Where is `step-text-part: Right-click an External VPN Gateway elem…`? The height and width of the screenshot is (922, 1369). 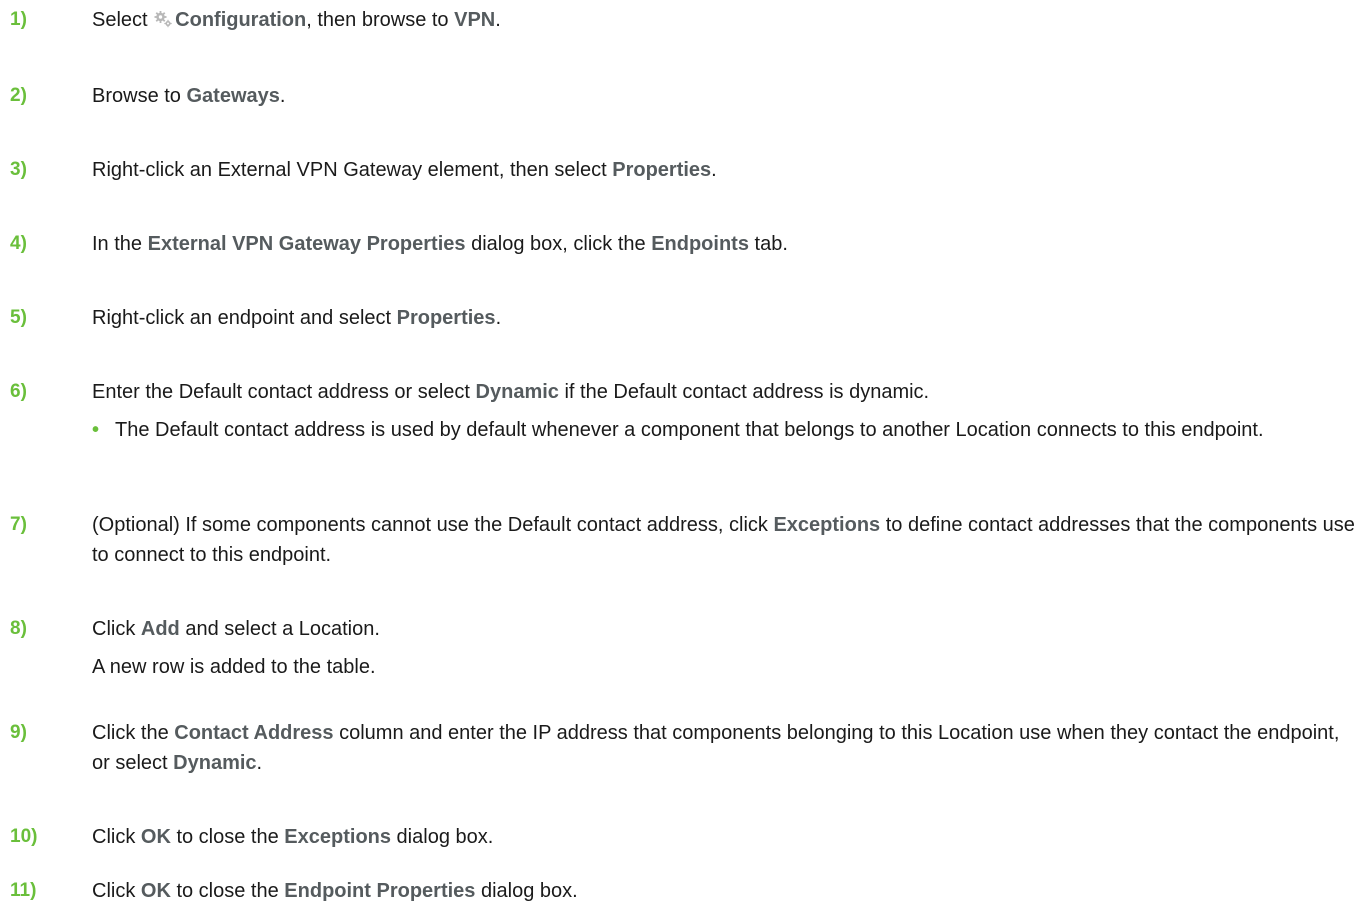
step-text-part: Right-click an External VPN Gateway elem… is located at coordinates (352, 170).